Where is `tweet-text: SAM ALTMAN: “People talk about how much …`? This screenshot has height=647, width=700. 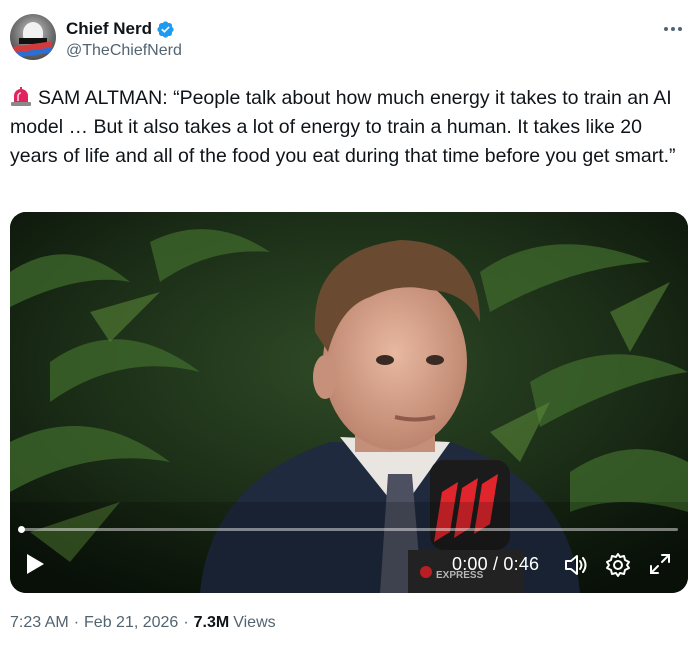 tweet-text: SAM ALTMAN: “People talk about how much … is located at coordinates (352, 127).